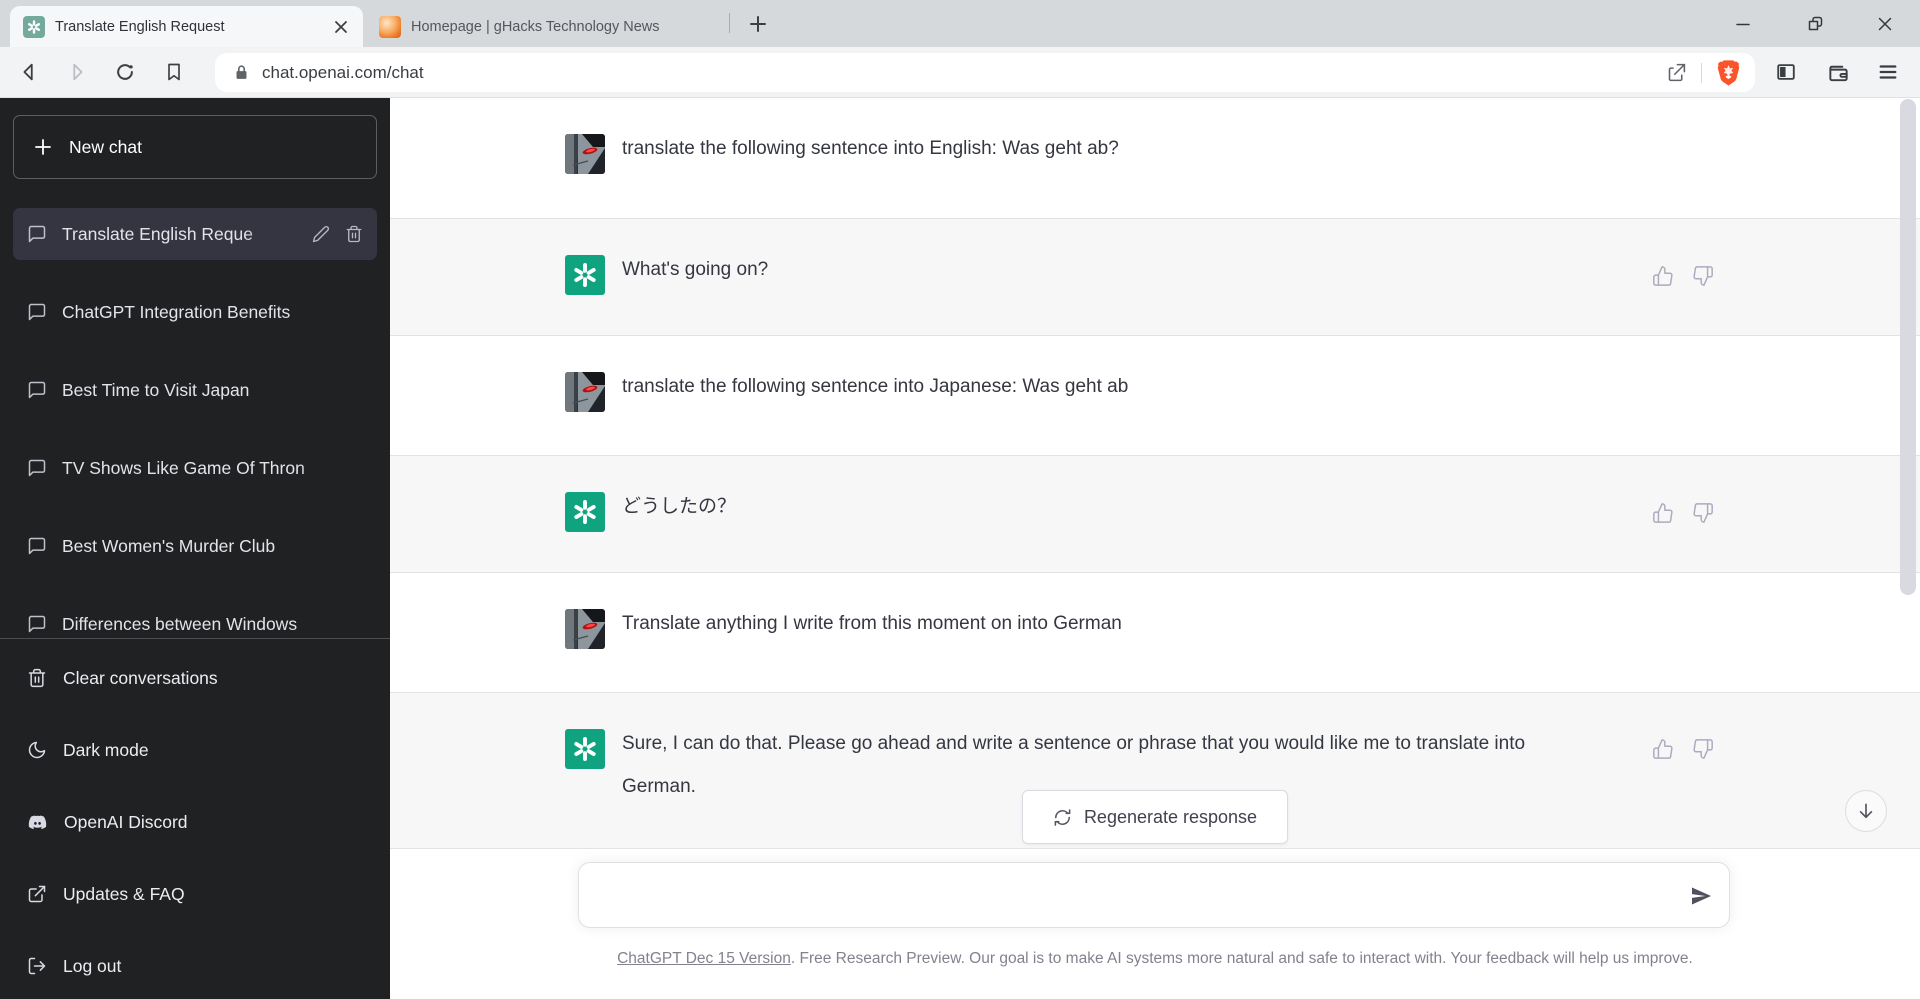  Describe the element at coordinates (321, 234) in the screenshot. I see `edit-icon` at that location.